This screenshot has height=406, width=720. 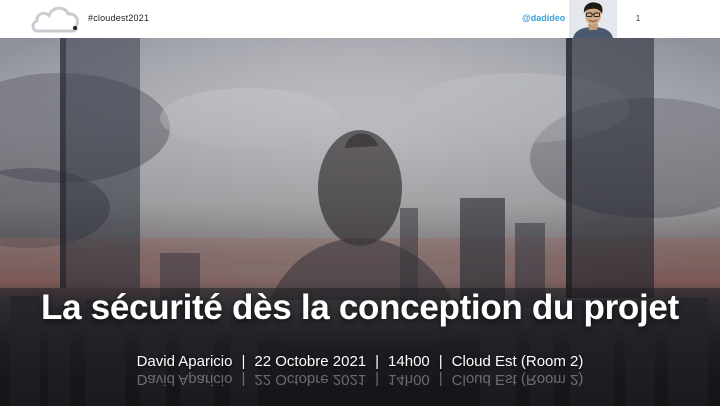 What do you see at coordinates (184, 361) in the screenshot?
I see `speaker-name: David Aparicio` at bounding box center [184, 361].